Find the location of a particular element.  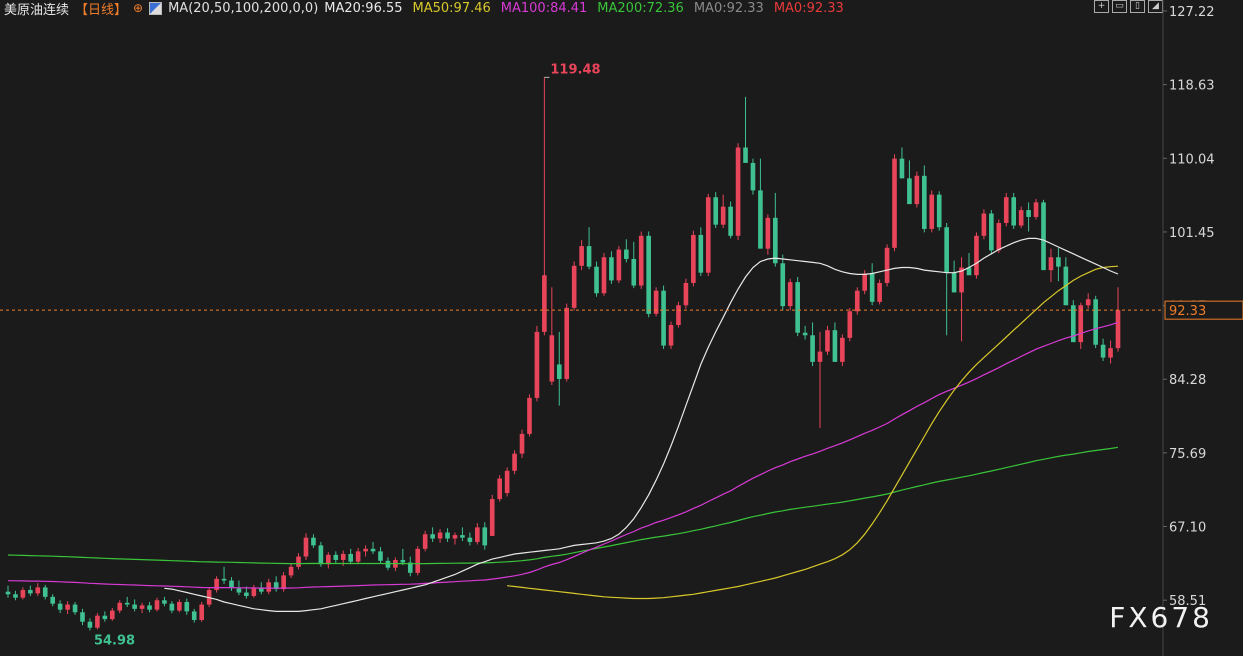

y-tick-label-0: 127.22 is located at coordinates (1192, 12).